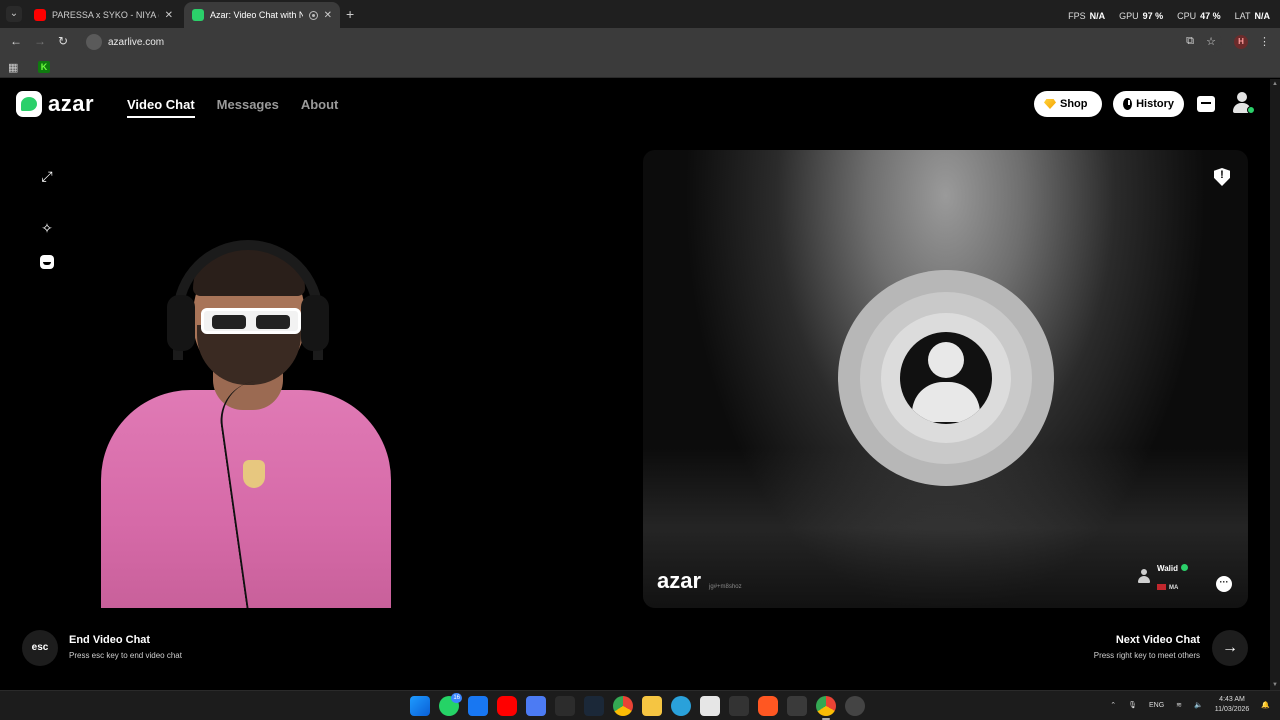 This screenshot has width=1280, height=720. Describe the element at coordinates (1232, 705) in the screenshot. I see `taskbar-clock: 4:43 AM 11/03/2026` at that location.